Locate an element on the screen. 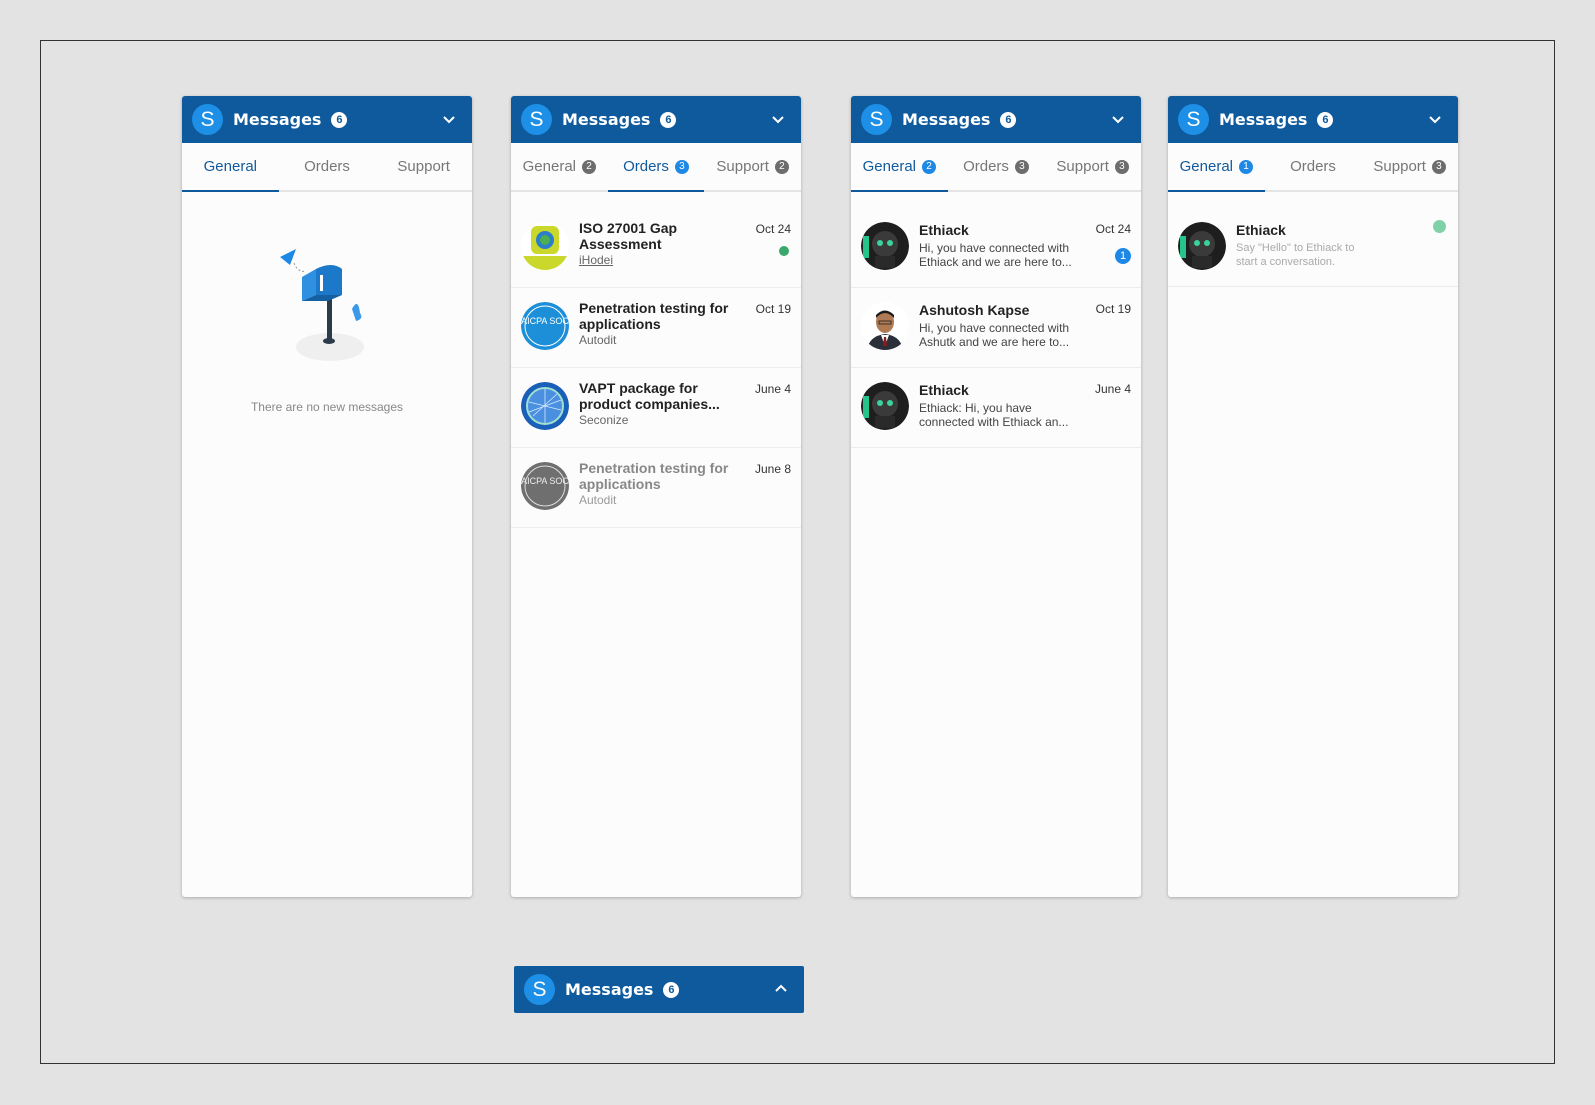 The image size is (1595, 1105). tab-bar: General 2 Orders 3 Support 3 is located at coordinates (996, 167).